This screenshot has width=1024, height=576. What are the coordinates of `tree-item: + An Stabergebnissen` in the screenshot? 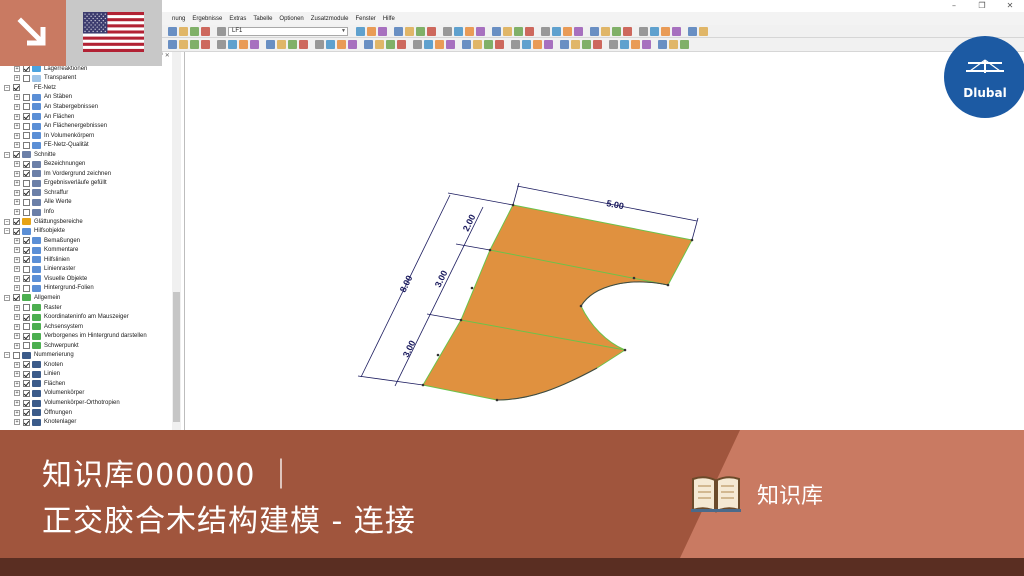 It's located at (56, 107).